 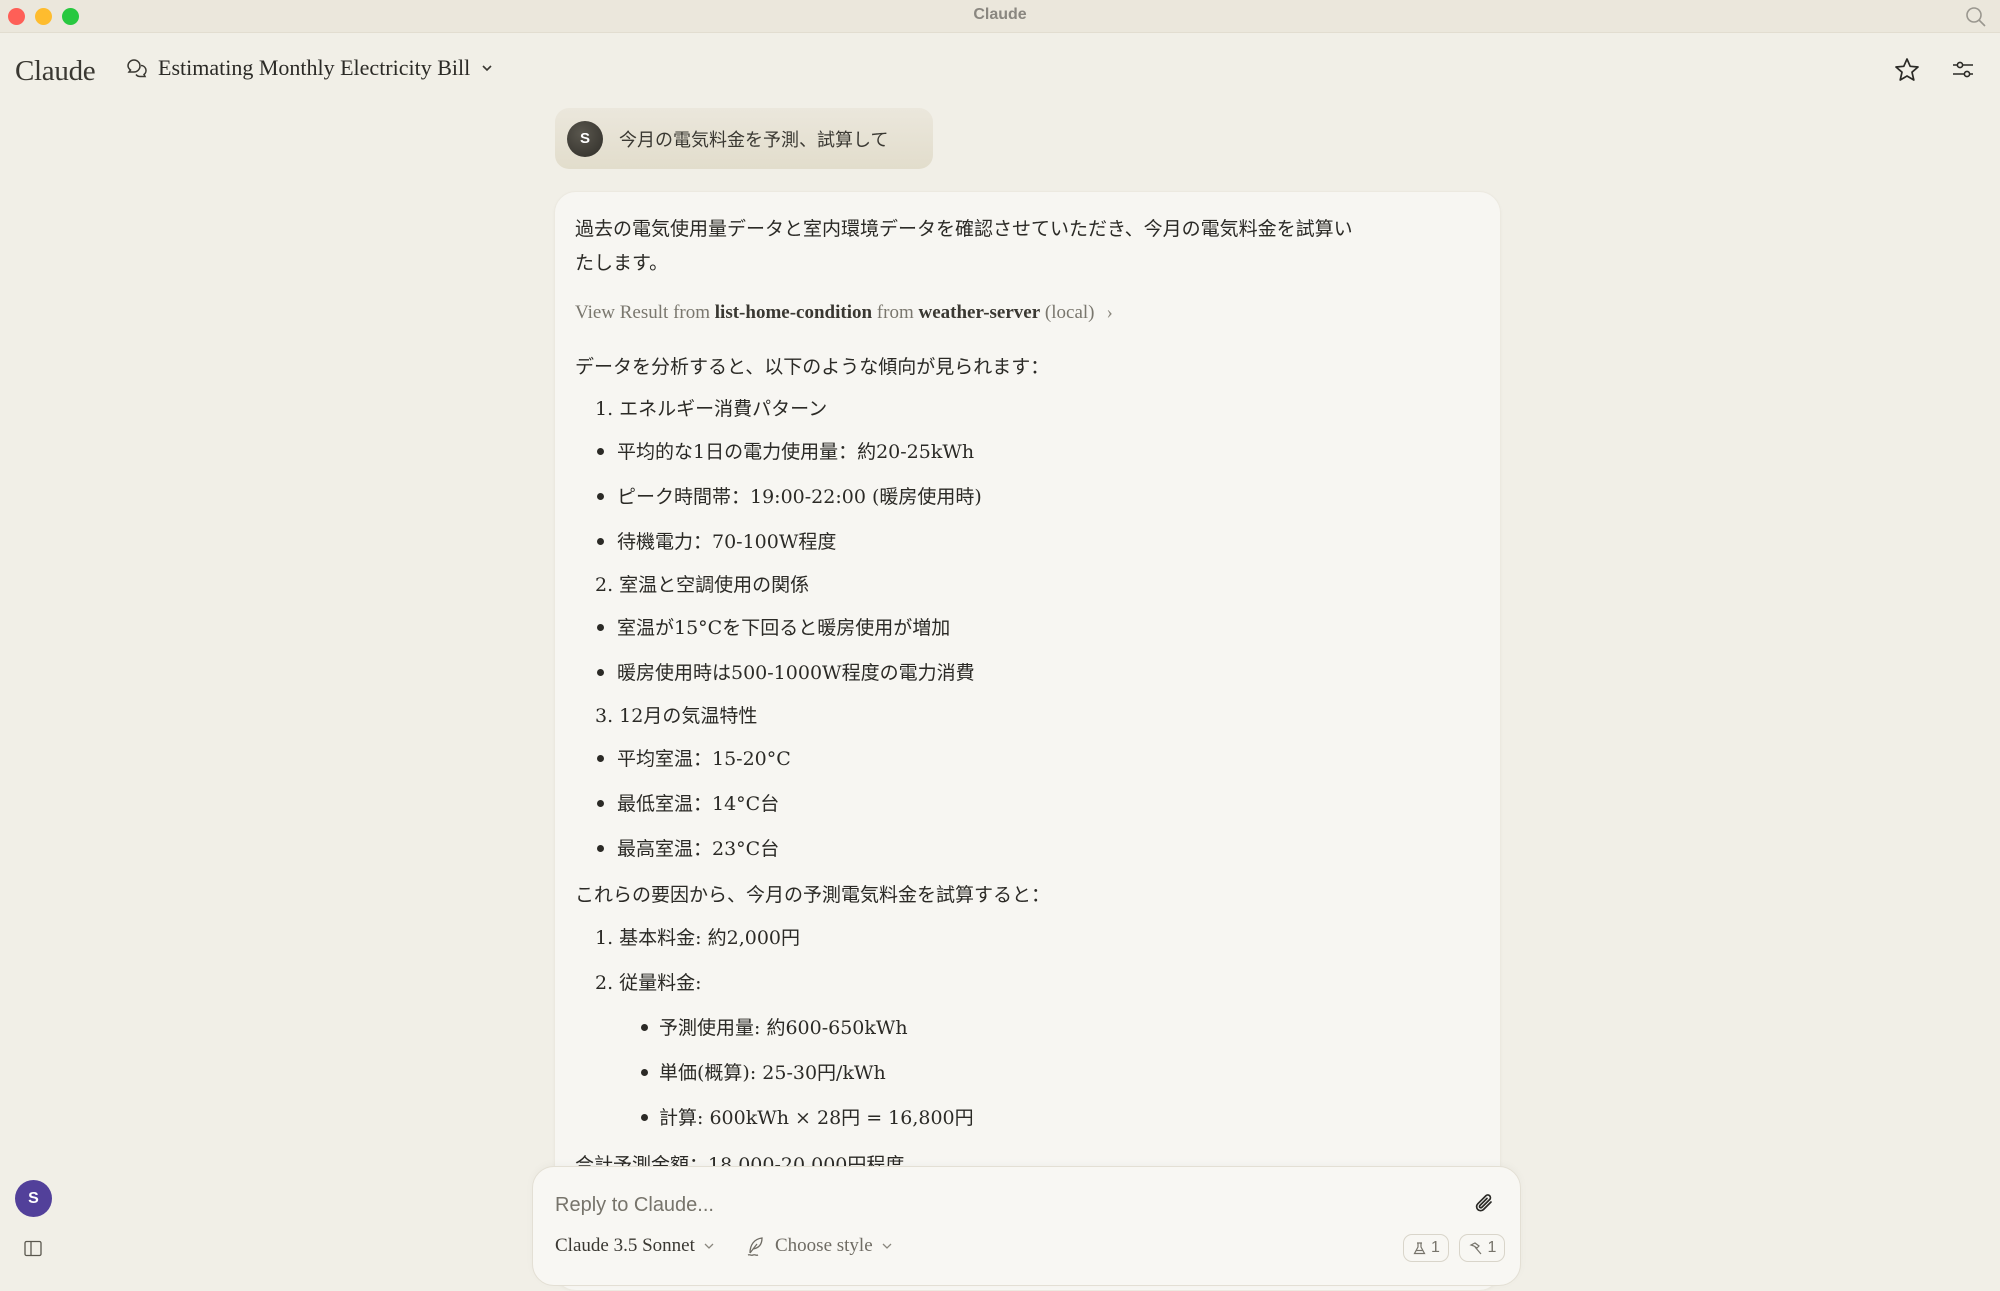 What do you see at coordinates (645, 312) in the screenshot?
I see `tool-result-prefix: View Result from` at bounding box center [645, 312].